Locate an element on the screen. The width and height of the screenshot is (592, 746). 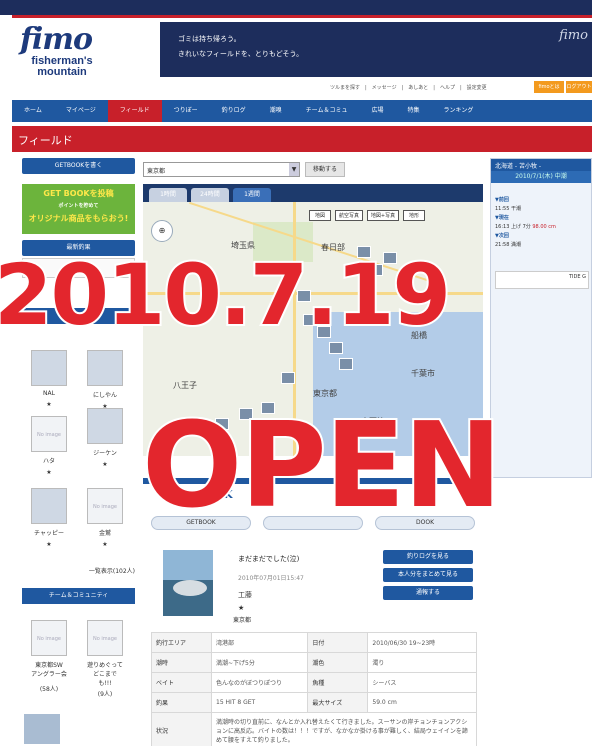
field-value: シーバス is located at coordinates (422, 682).